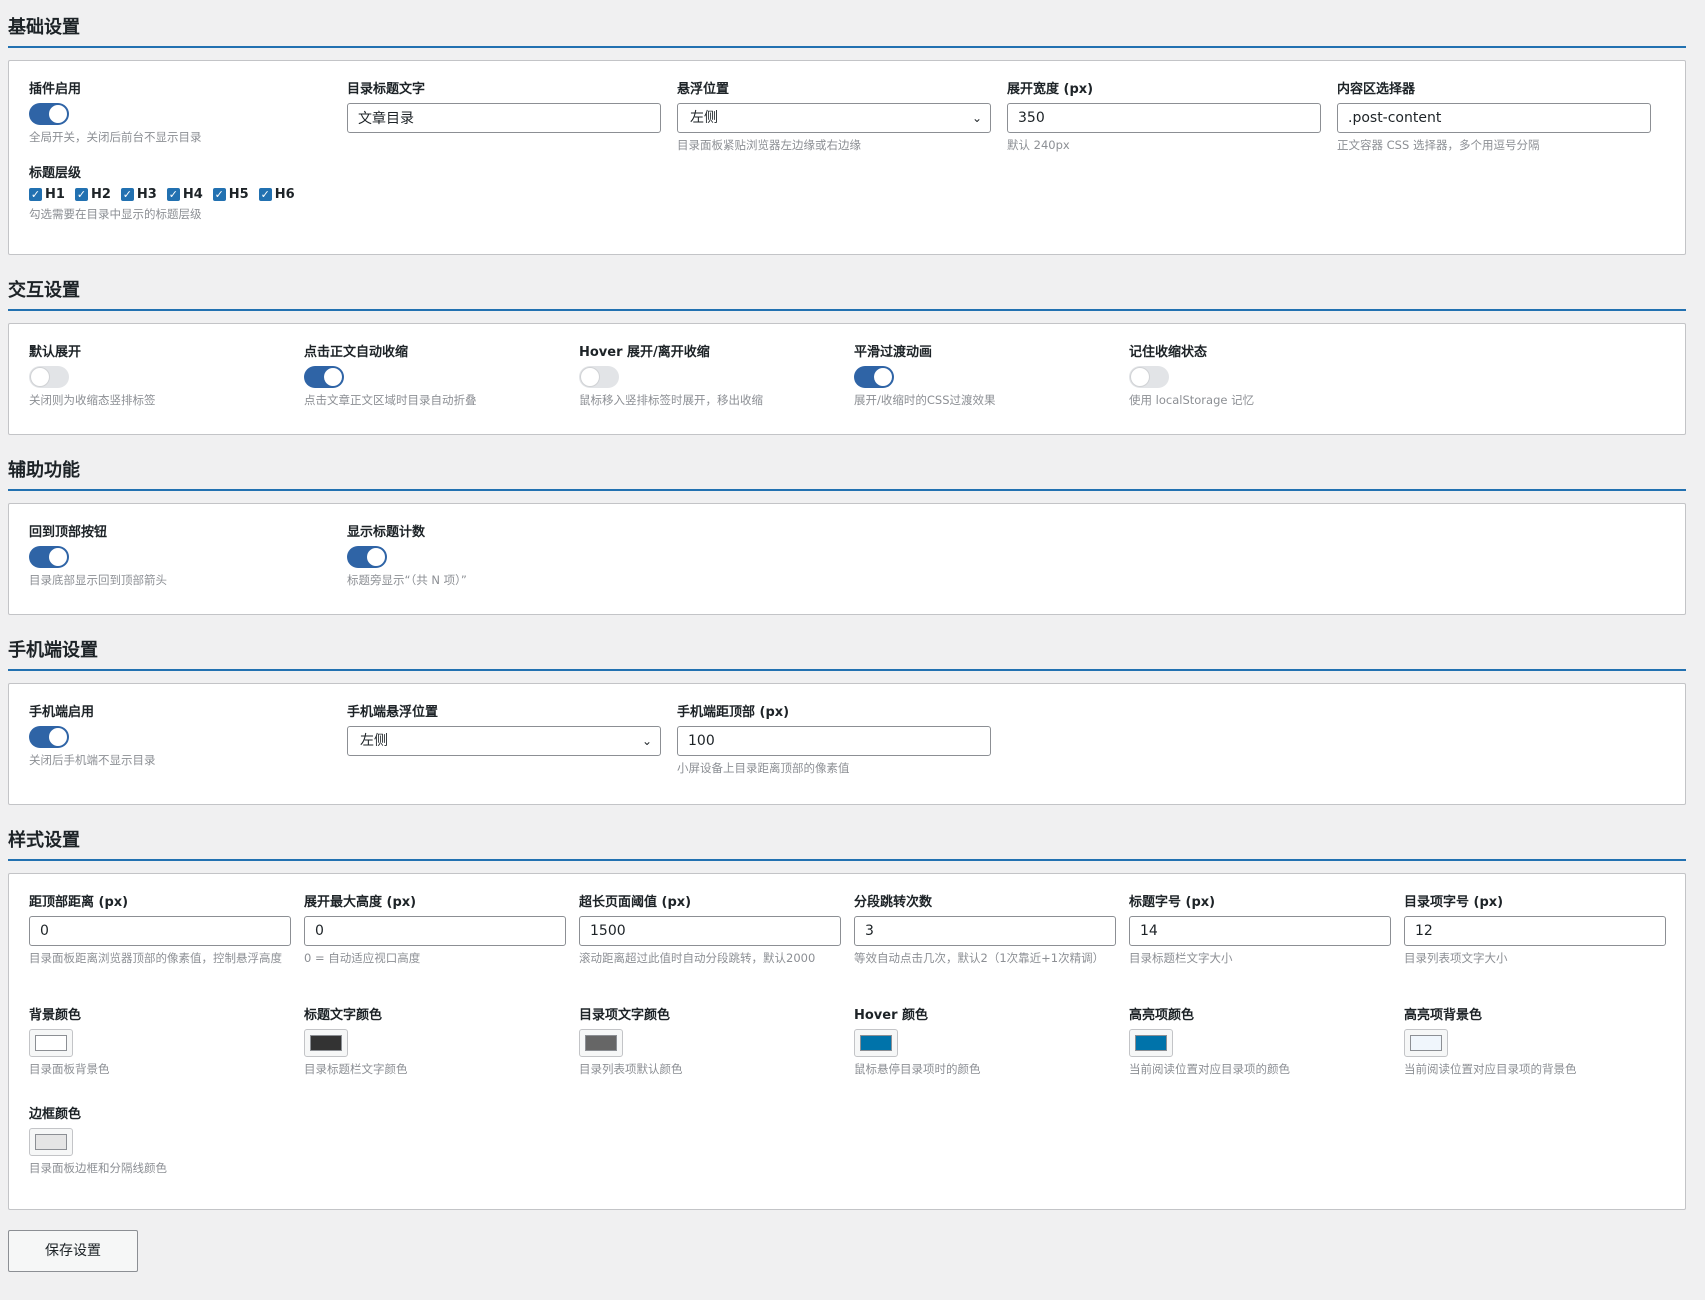  I want to click on field-back-to-top: 回到顶部按钮 目录底部显示回到顶部箭头, so click(98, 556).